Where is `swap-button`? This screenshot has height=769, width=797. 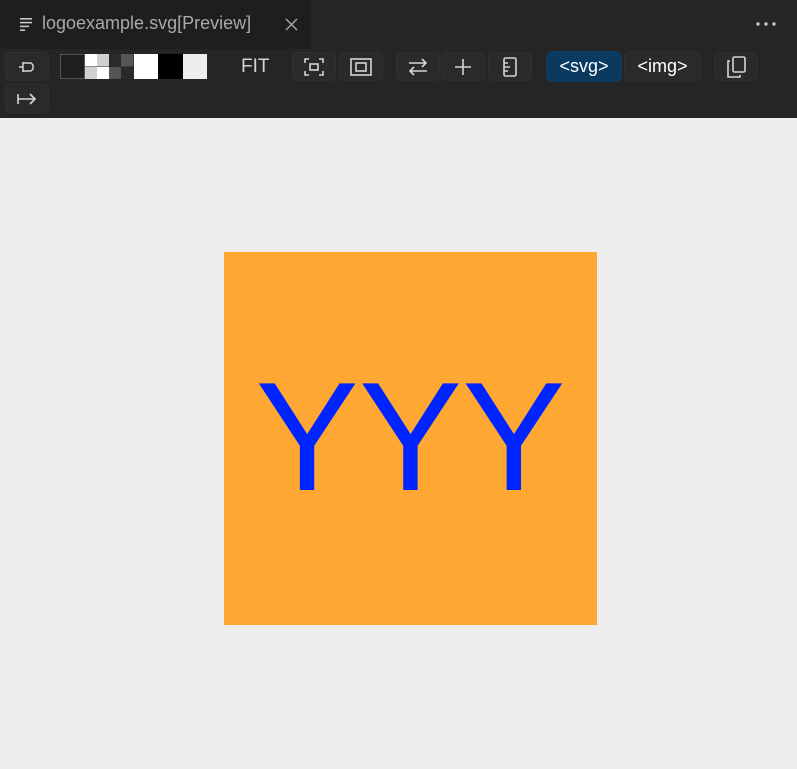 swap-button is located at coordinates (418, 66).